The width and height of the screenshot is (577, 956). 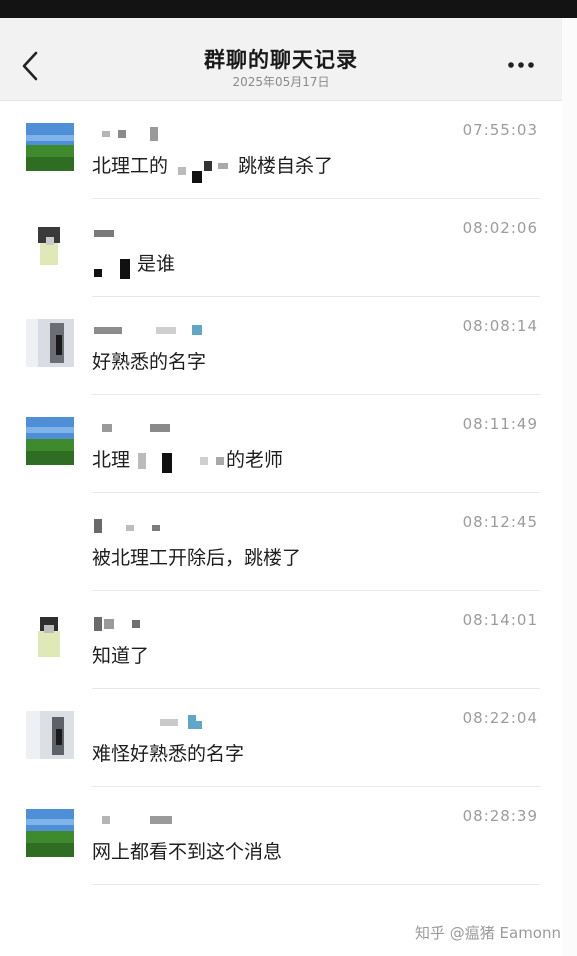 What do you see at coordinates (168, 754) in the screenshot?
I see `message-text: 难怪好熟悉的名字` at bounding box center [168, 754].